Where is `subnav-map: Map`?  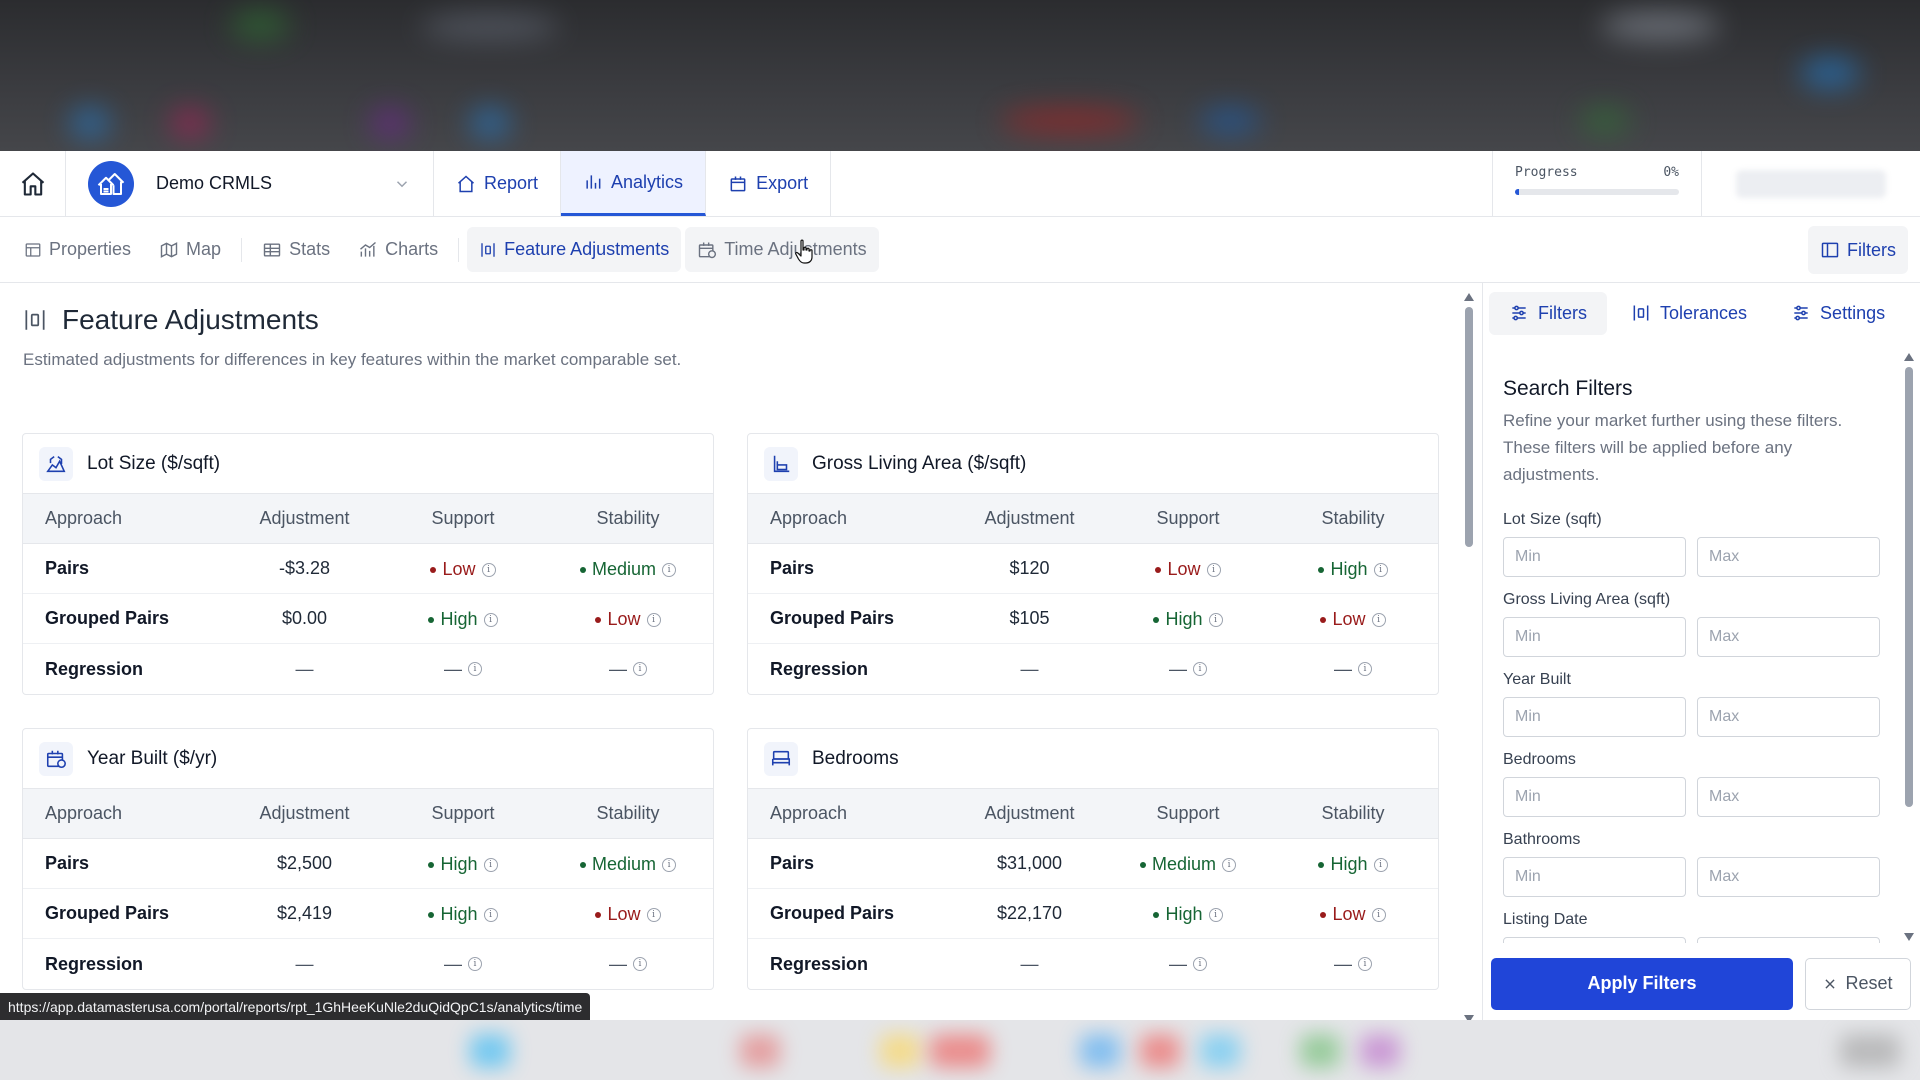 subnav-map: Map is located at coordinates (190, 249).